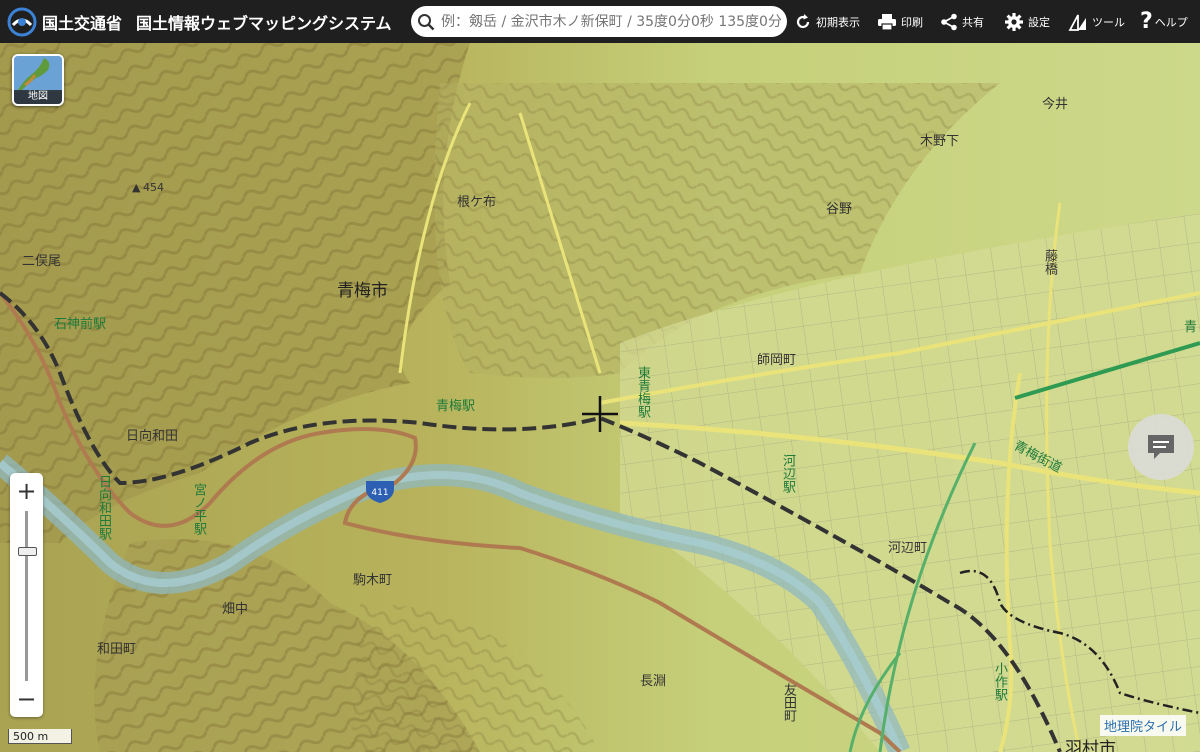 The height and width of the screenshot is (752, 1200). I want to click on print-label: 印刷, so click(912, 22).